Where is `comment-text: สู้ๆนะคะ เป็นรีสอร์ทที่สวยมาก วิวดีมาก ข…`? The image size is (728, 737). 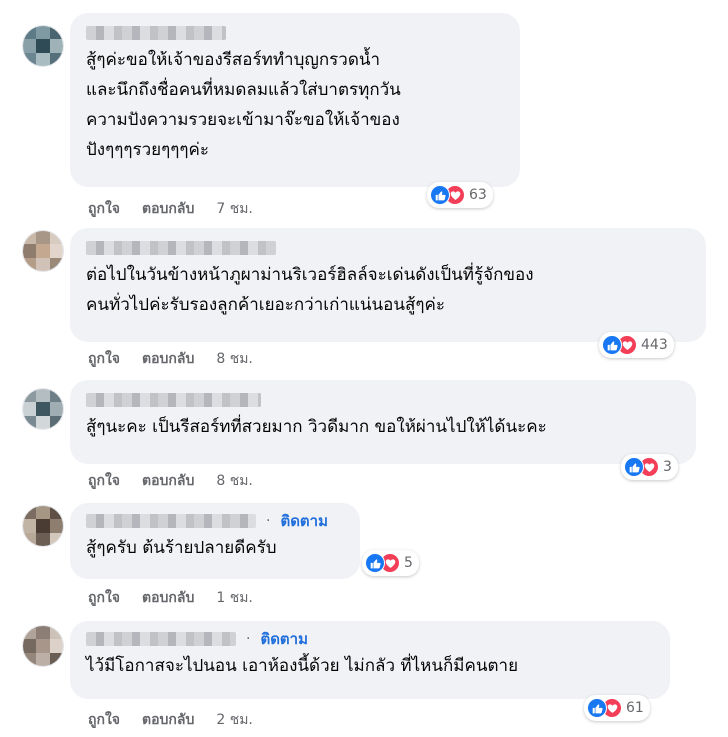
comment-text: สู้ๆนะคะ เป็นรีสอร์ทที่สวยมาก วิวดีมาก ข… is located at coordinates (316, 427).